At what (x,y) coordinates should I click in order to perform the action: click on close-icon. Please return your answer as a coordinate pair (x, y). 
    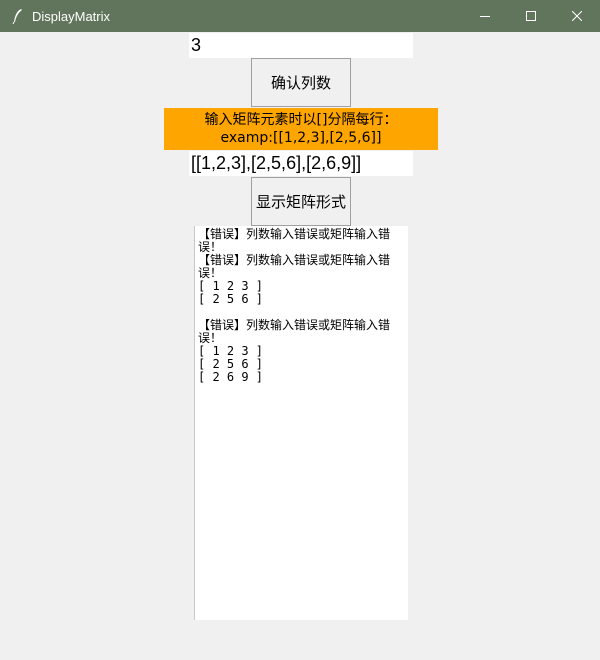
    Looking at the image, I should click on (577, 16).